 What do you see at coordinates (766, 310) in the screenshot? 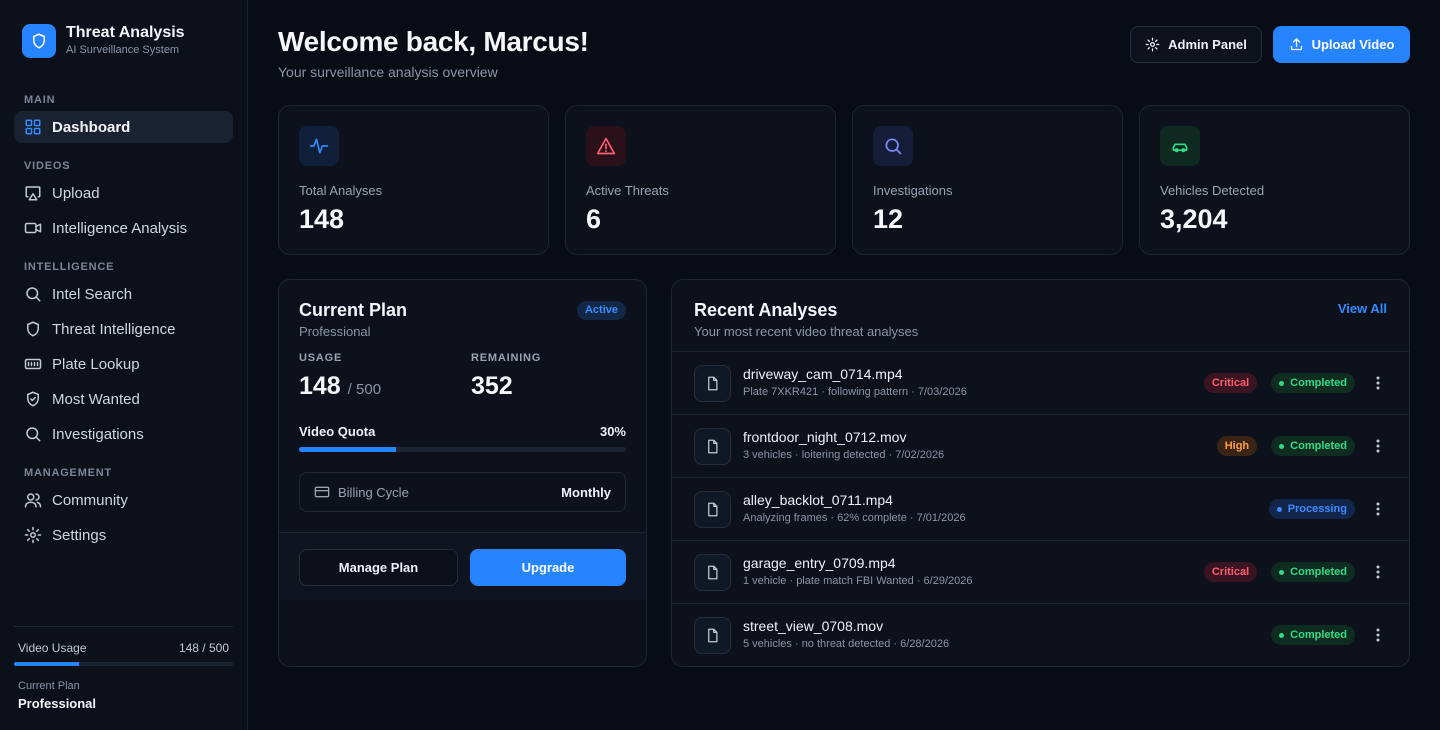
I see `recent-analyses-title: Recent Analyses` at bounding box center [766, 310].